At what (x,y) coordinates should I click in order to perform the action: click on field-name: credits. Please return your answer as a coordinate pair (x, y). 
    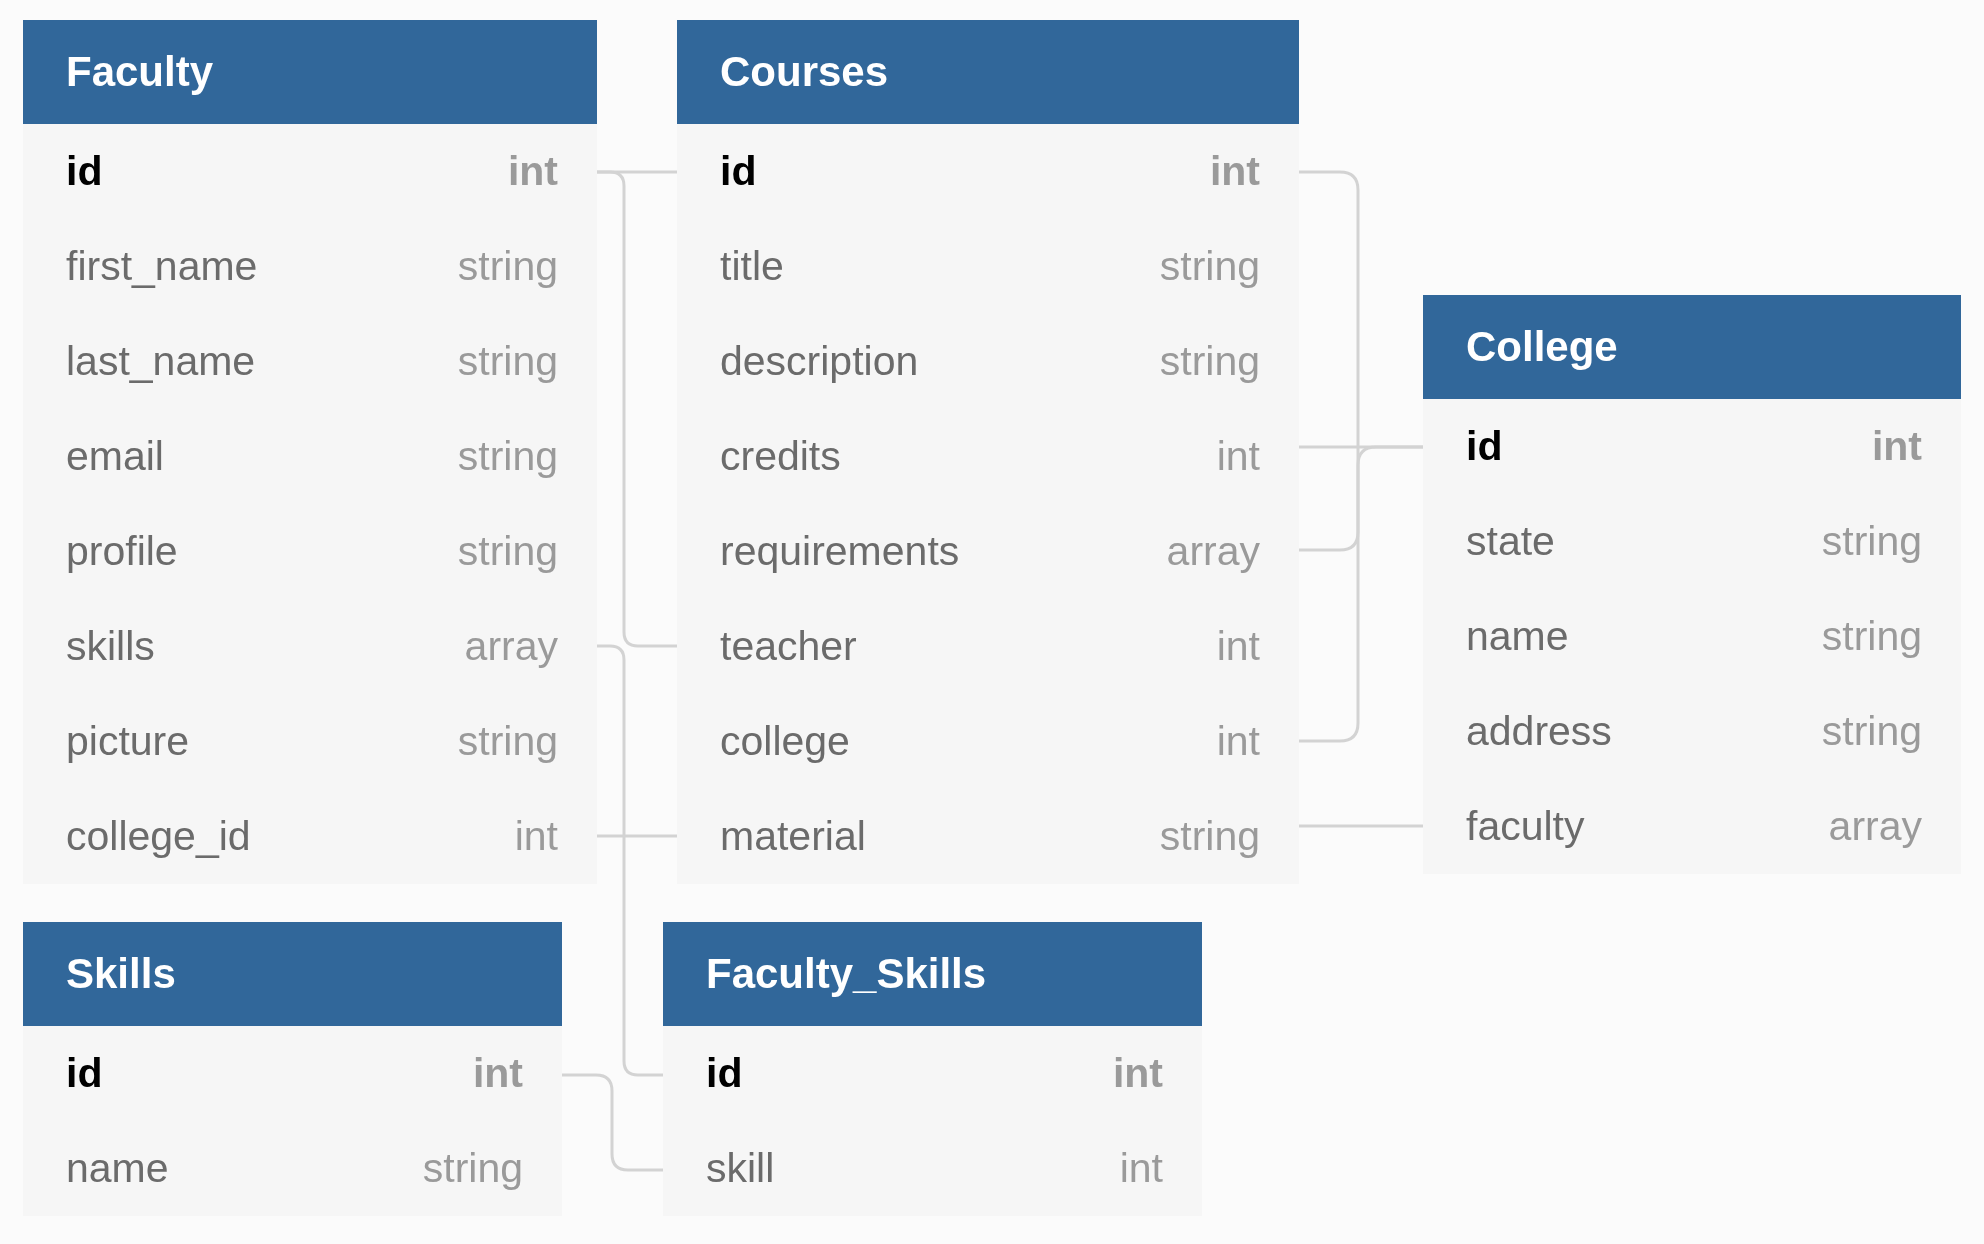
    Looking at the image, I should click on (780, 456).